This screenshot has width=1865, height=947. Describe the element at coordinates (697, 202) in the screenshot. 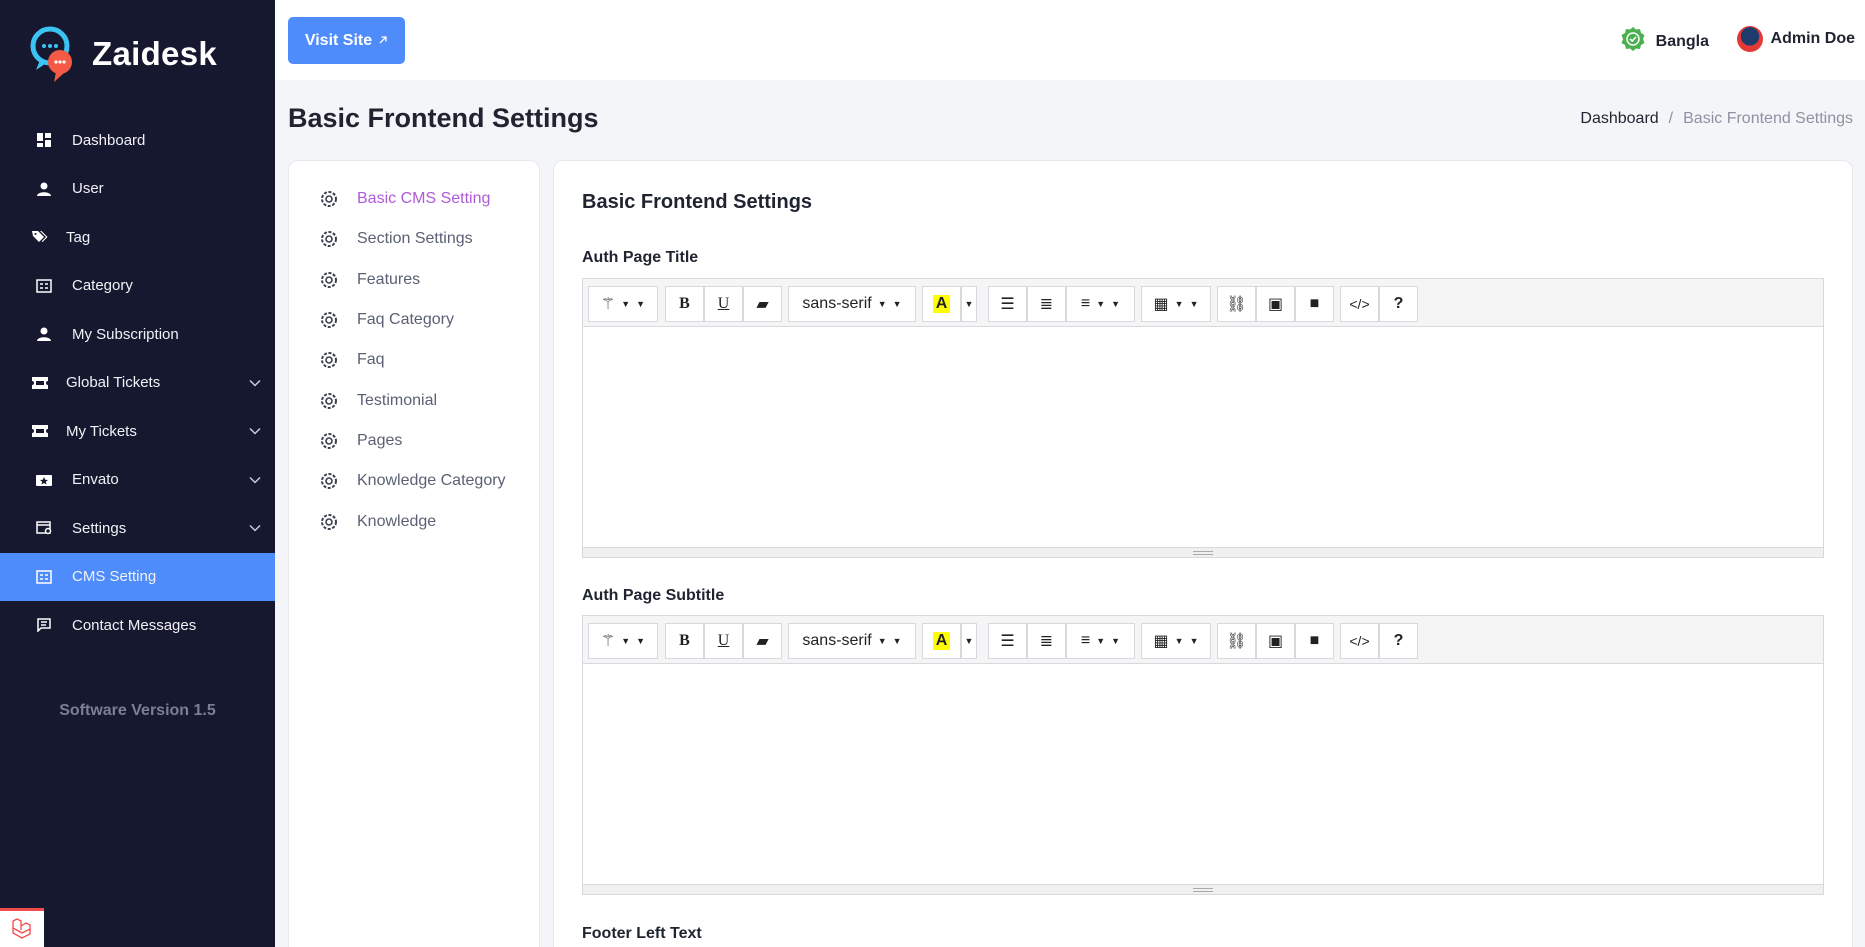

I see `form-title: Basic Frontend Settings` at that location.